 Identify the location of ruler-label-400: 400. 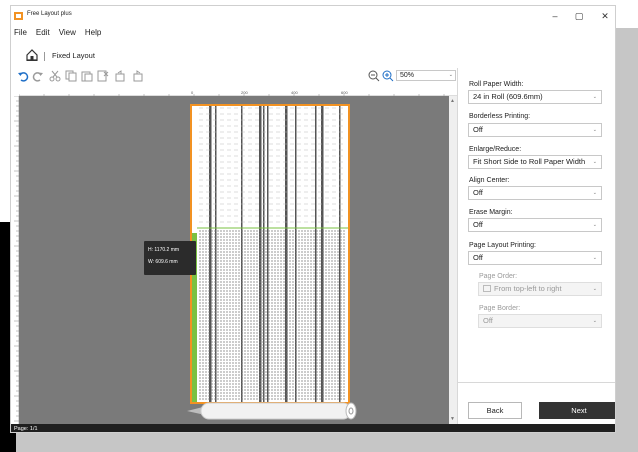
(294, 92).